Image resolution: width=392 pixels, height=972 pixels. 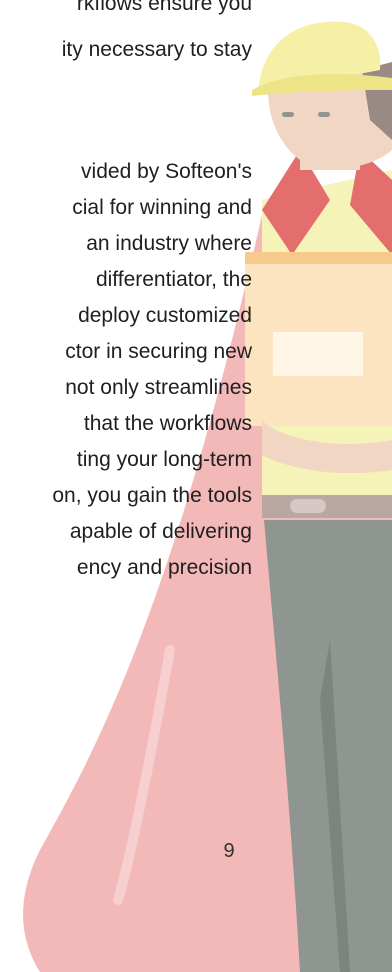 I want to click on eye-left, so click(x=288, y=114).